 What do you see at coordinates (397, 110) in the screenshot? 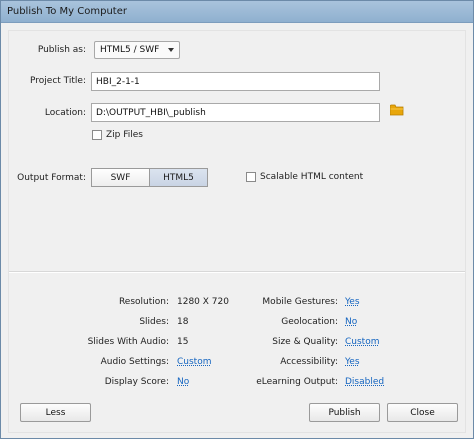
I see `folder-icon` at bounding box center [397, 110].